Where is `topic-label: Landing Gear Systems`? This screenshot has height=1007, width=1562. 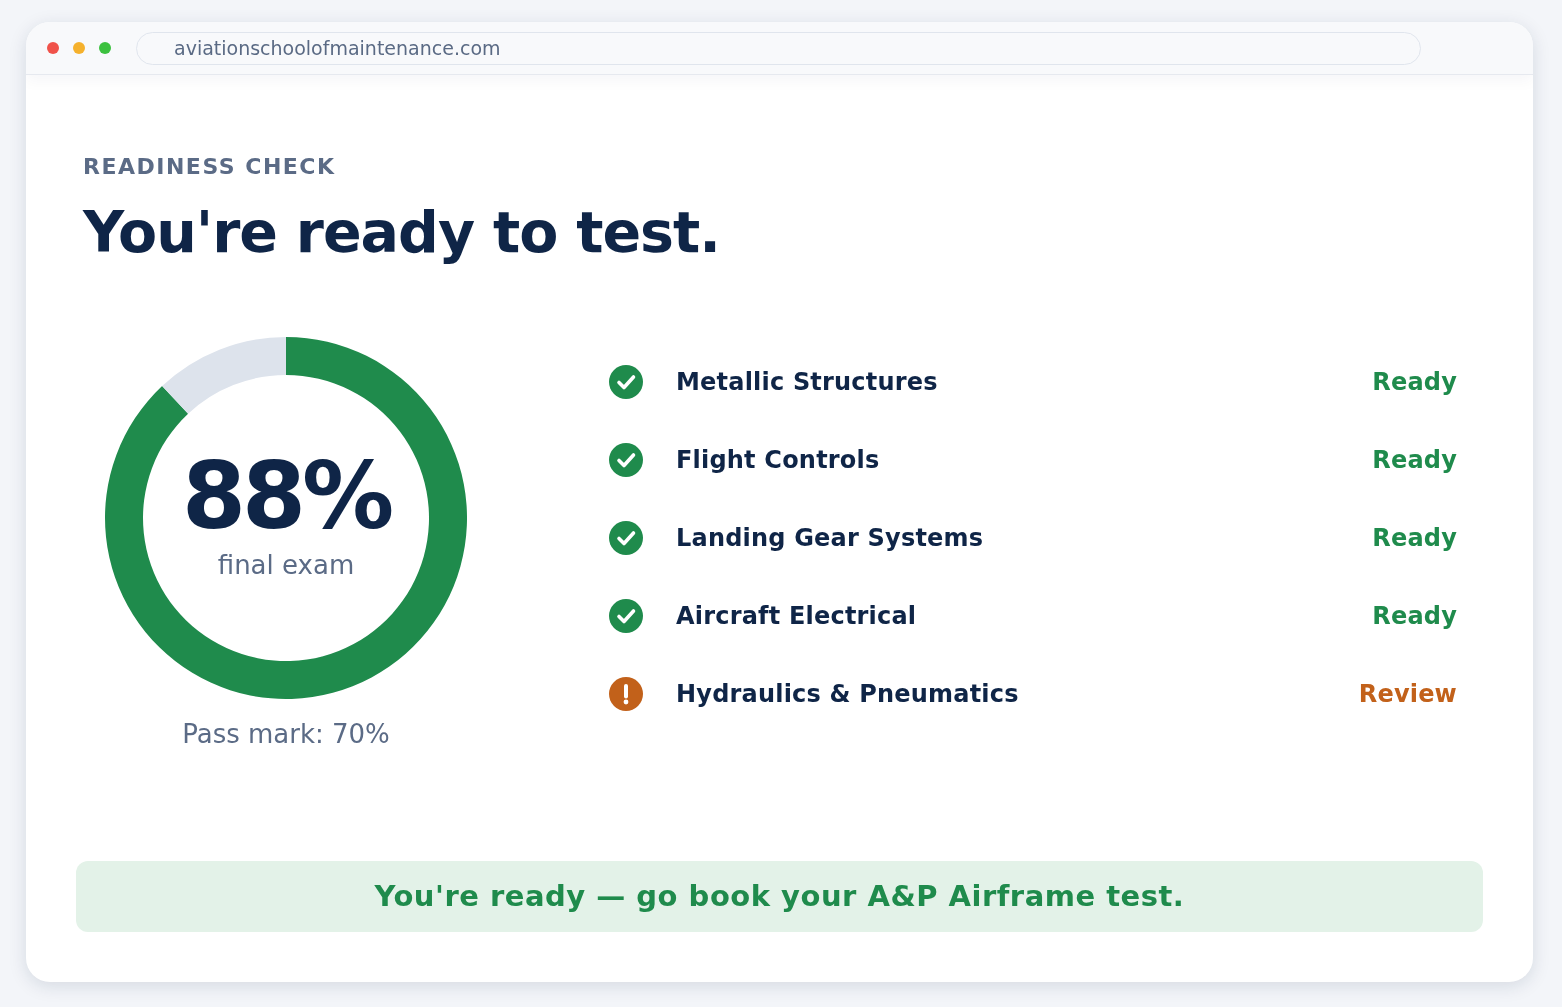 topic-label: Landing Gear Systems is located at coordinates (830, 538).